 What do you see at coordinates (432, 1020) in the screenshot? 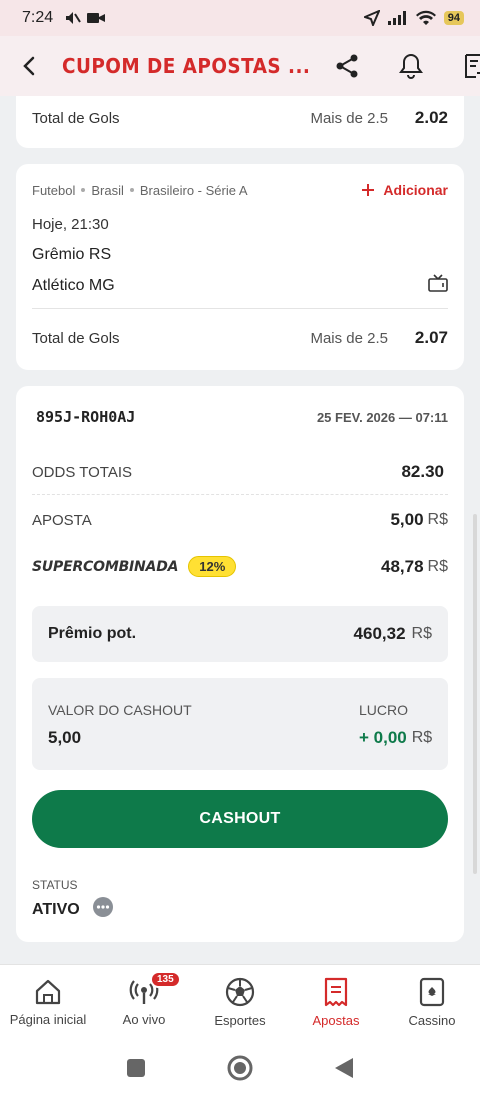
I see `nav-casino-label: Cassino` at bounding box center [432, 1020].